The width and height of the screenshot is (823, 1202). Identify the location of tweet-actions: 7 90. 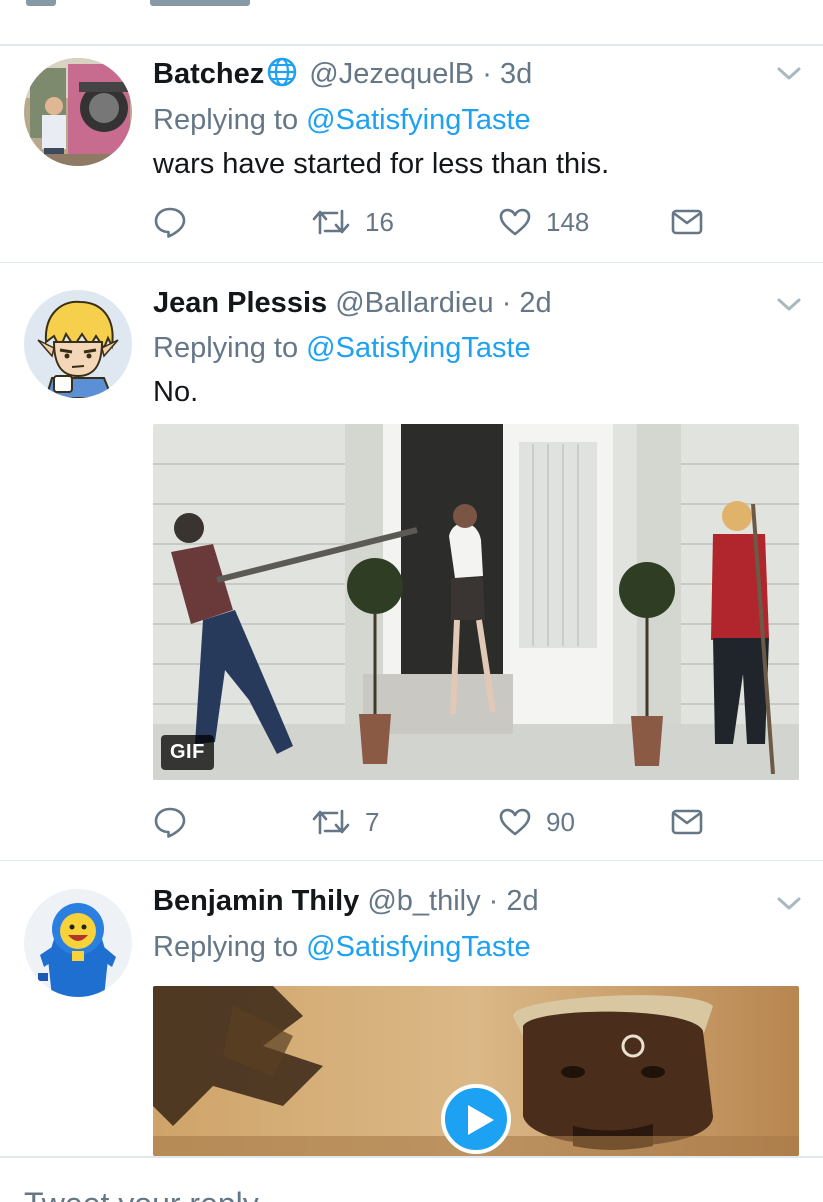
(433, 822).